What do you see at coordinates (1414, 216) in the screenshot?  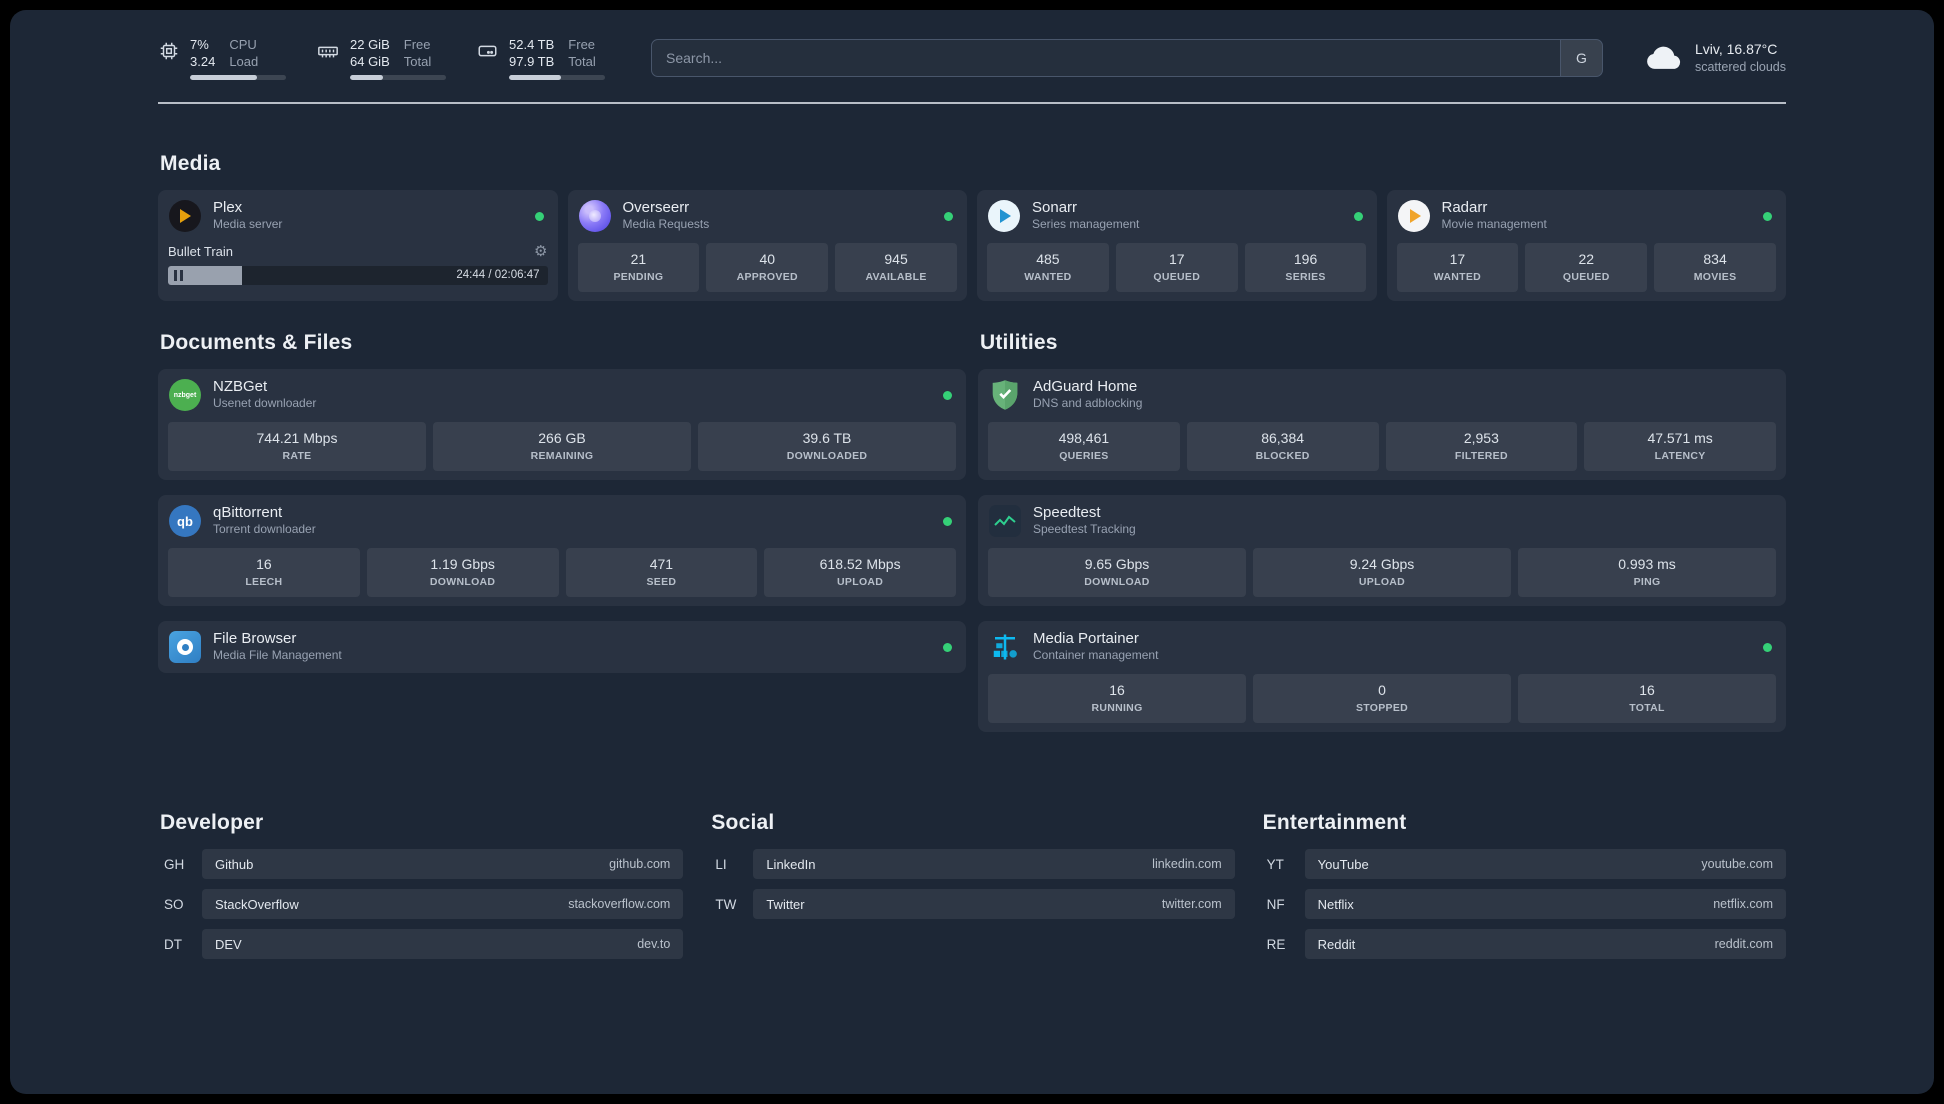 I see `radarr-icon` at bounding box center [1414, 216].